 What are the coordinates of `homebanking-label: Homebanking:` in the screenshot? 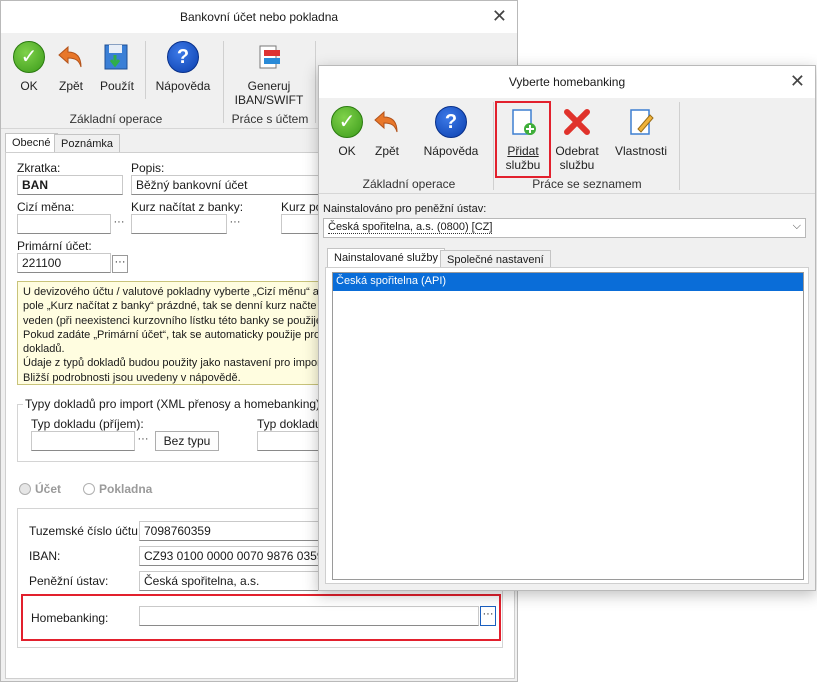 It's located at (70, 618).